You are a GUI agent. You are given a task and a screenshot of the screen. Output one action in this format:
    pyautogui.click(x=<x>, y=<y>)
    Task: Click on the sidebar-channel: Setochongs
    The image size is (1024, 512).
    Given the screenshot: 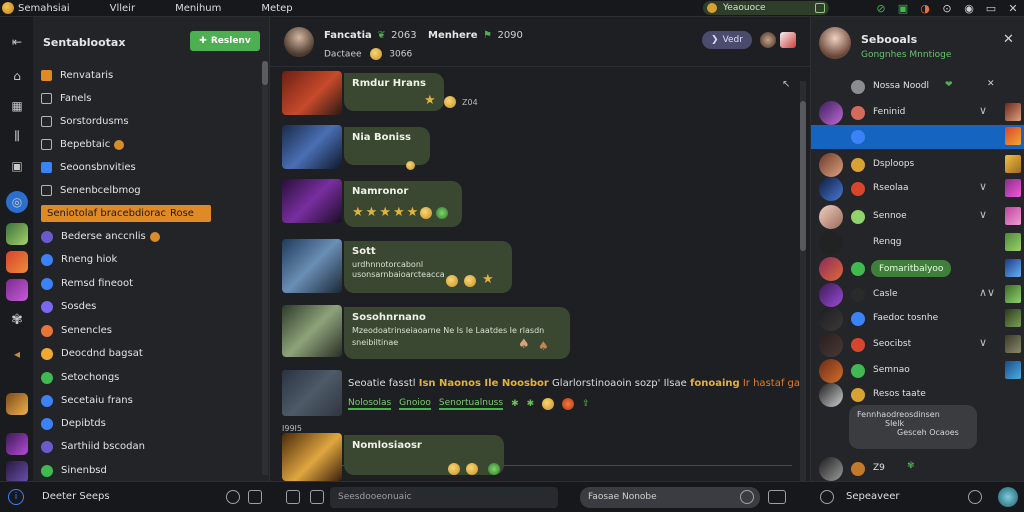 What is the action you would take?
    pyautogui.click(x=80, y=377)
    